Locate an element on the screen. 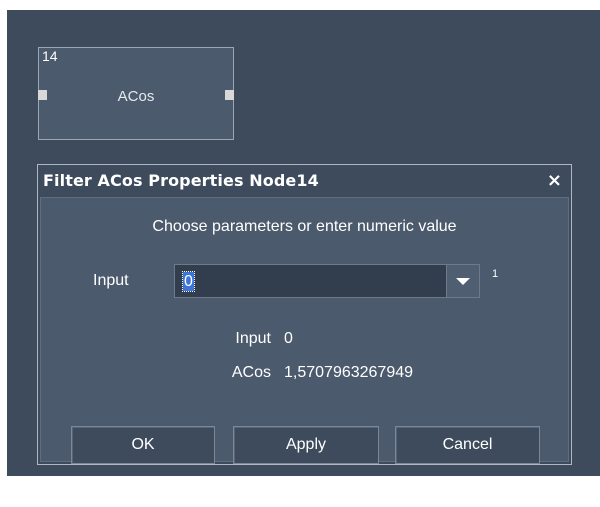 Image resolution: width=600 pixels, height=507 pixels. dropdown-button is located at coordinates (462, 281).